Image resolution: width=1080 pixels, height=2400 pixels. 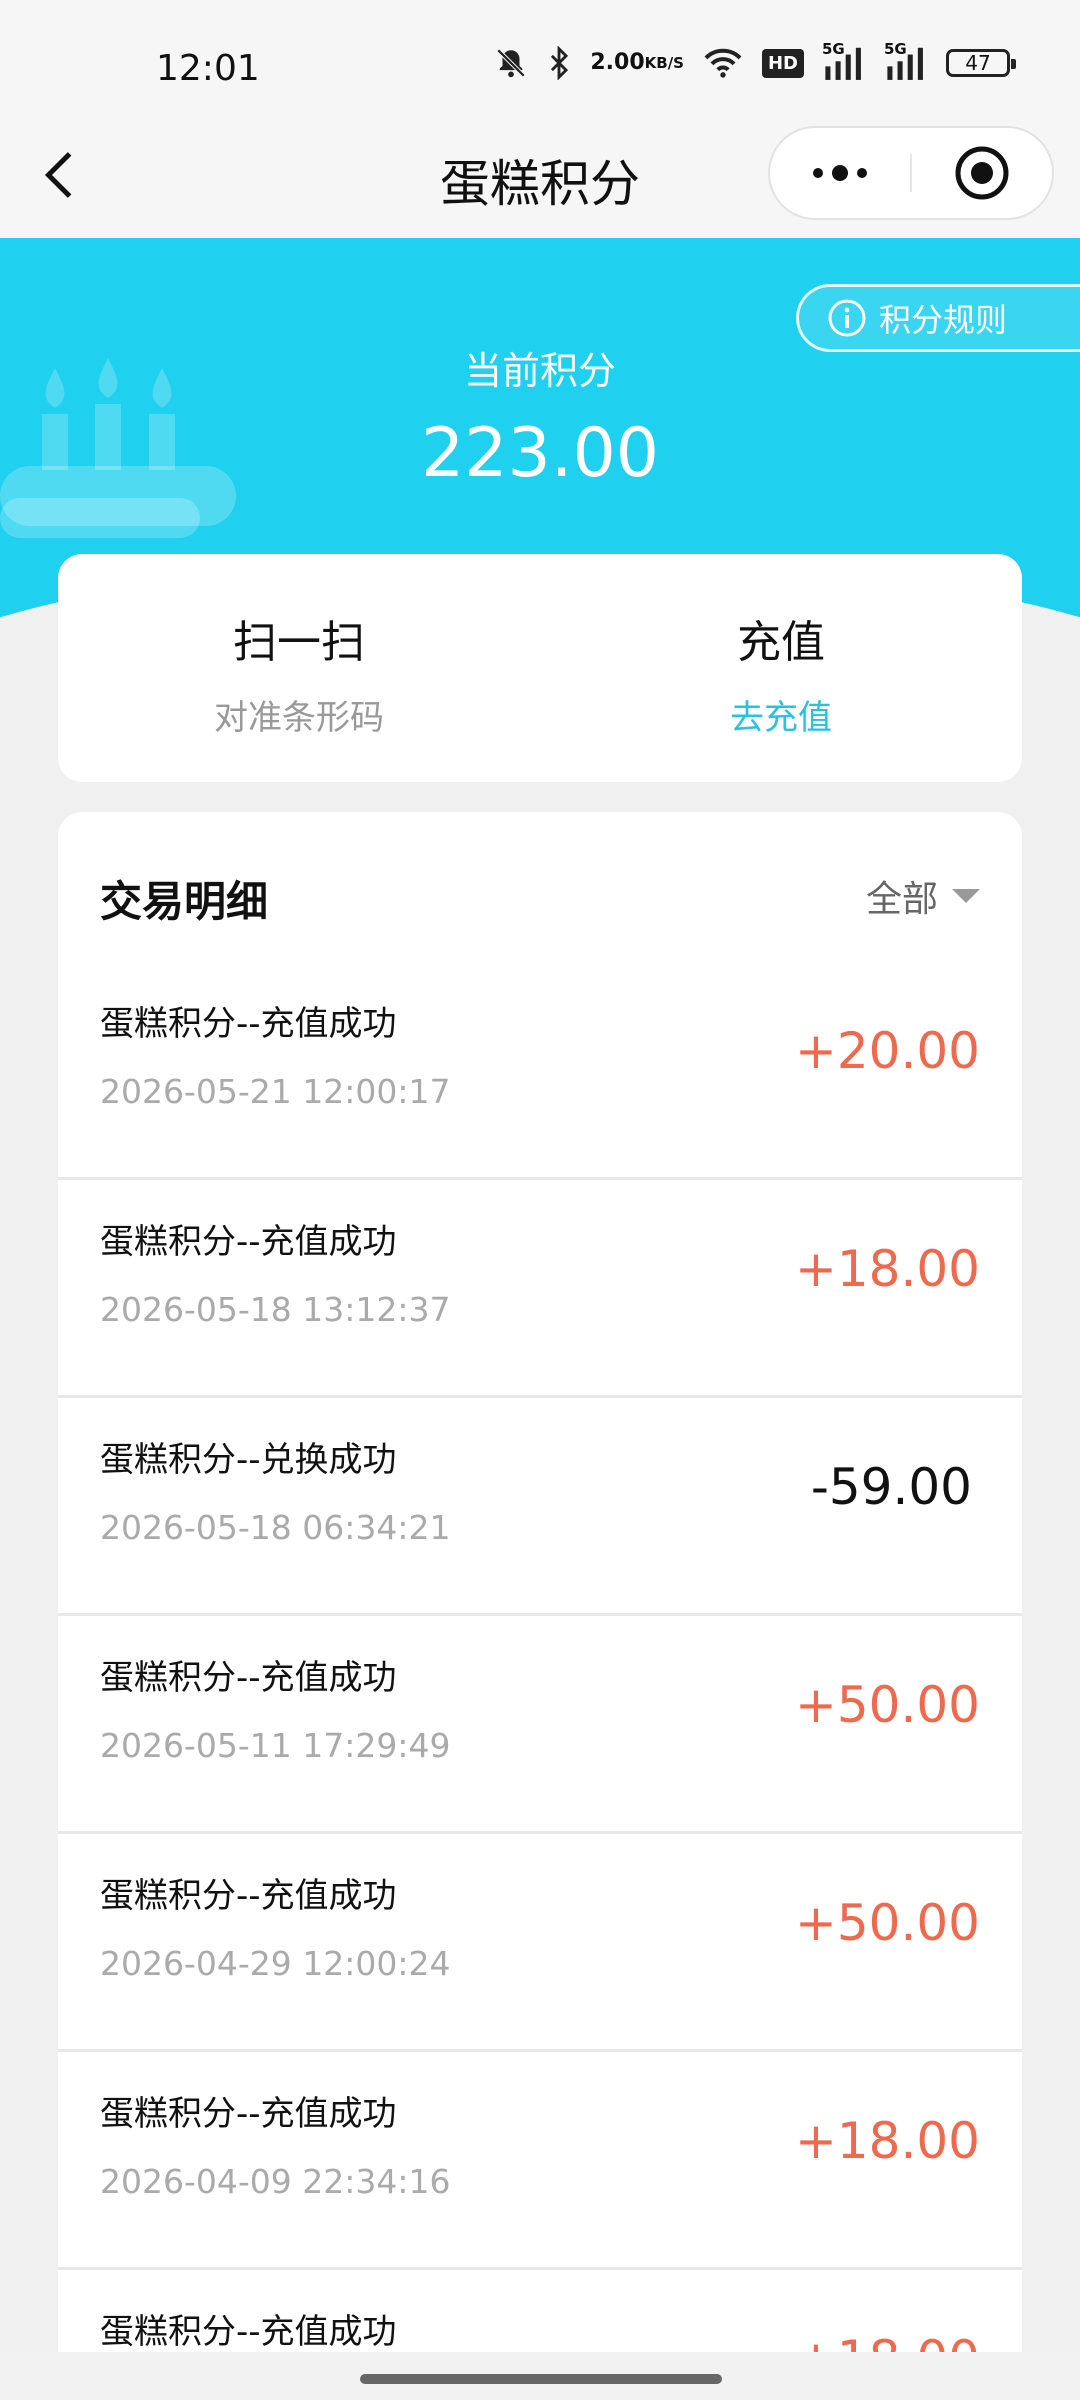 I want to click on home-indicator-bar, so click(x=540, y=2376).